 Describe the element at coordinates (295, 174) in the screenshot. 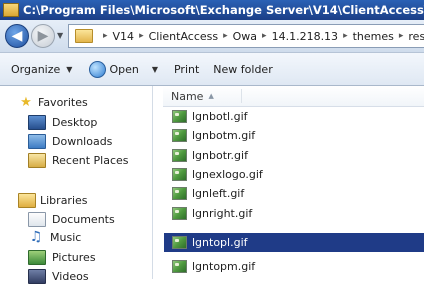

I see `file-row: lgnexlogo.gif` at that location.